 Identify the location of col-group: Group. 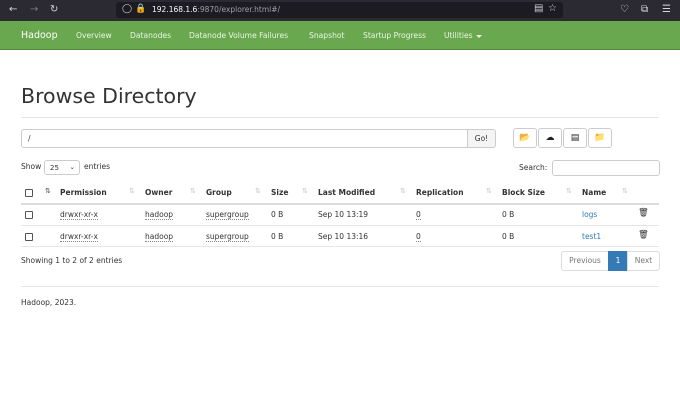
(219, 192).